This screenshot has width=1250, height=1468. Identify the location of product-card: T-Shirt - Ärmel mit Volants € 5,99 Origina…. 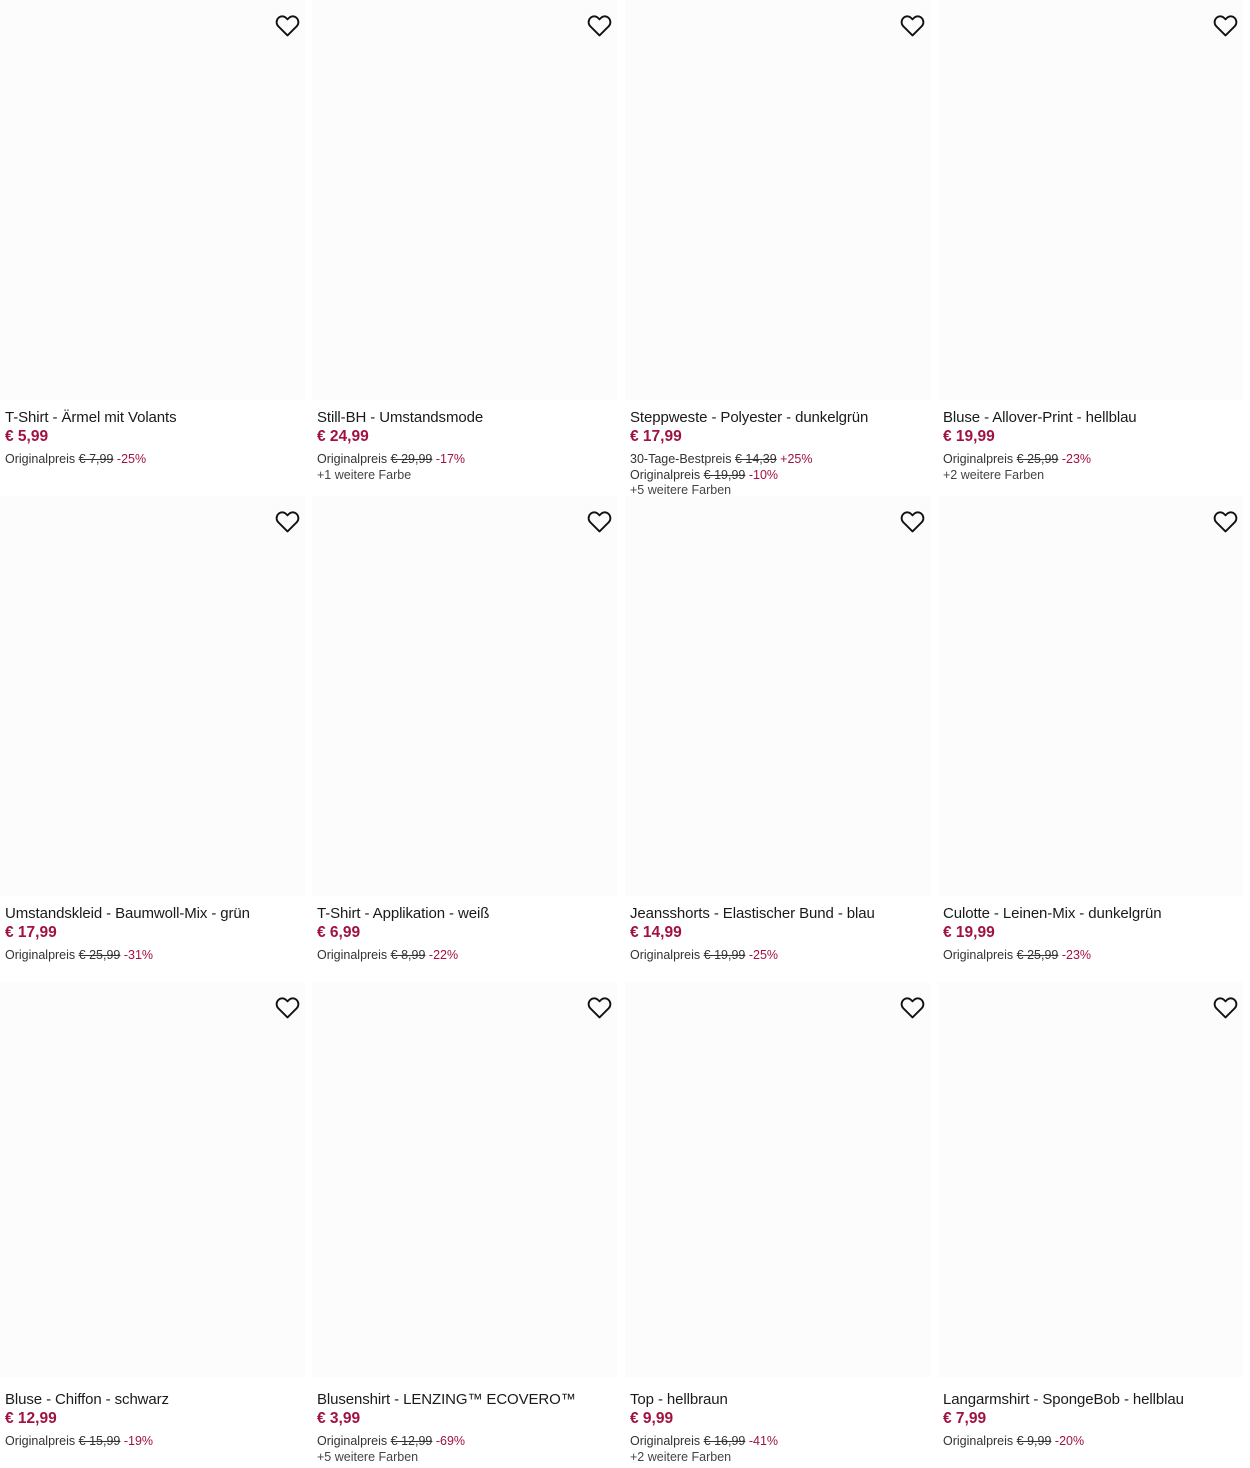
(152, 249).